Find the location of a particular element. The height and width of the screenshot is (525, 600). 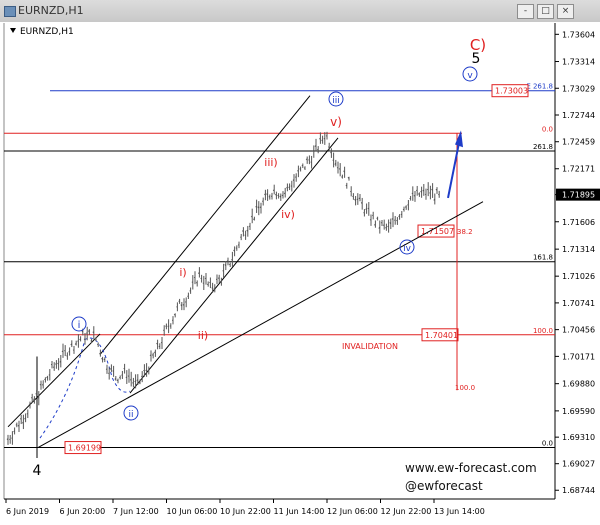

price-tick-label: 1.68744 is located at coordinates (578, 490).